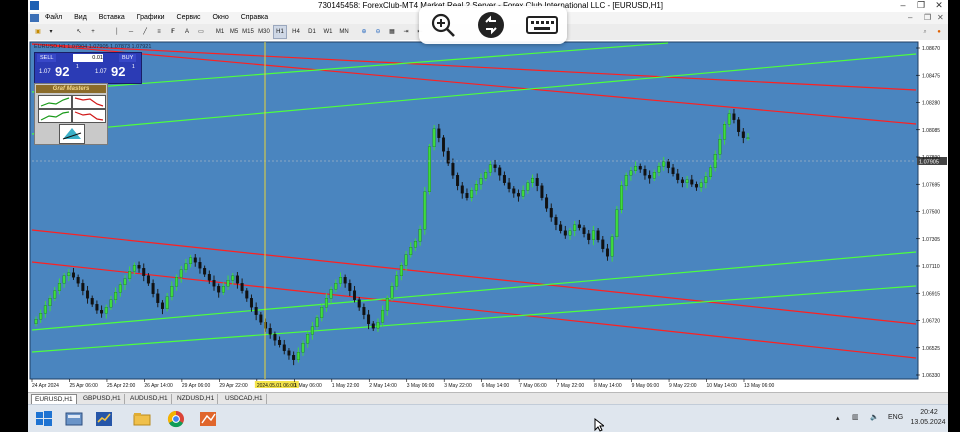  Describe the element at coordinates (201, 32) in the screenshot. I see `label-icon: ▭` at that location.